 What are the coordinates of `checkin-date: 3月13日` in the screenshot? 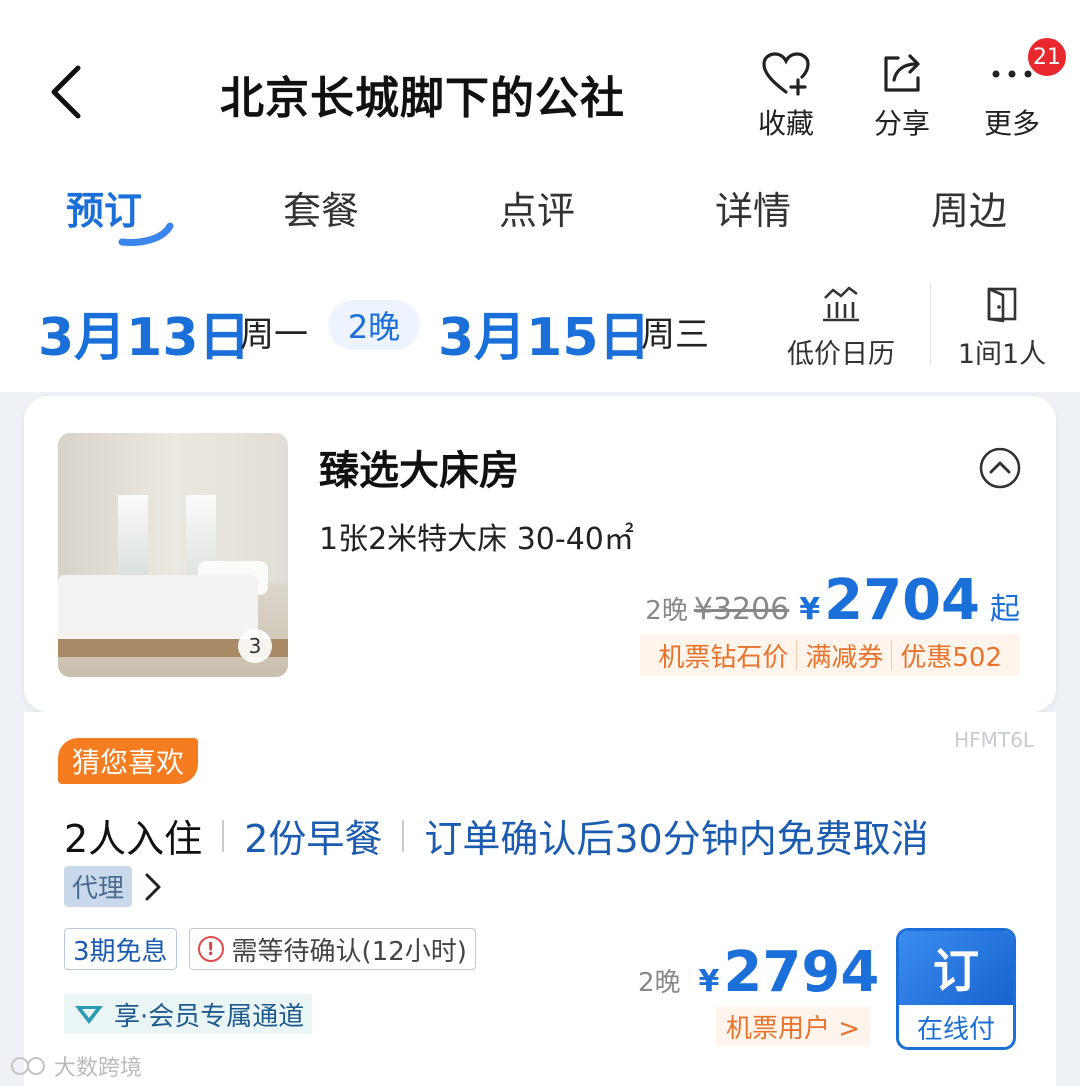 It's located at (144, 332).